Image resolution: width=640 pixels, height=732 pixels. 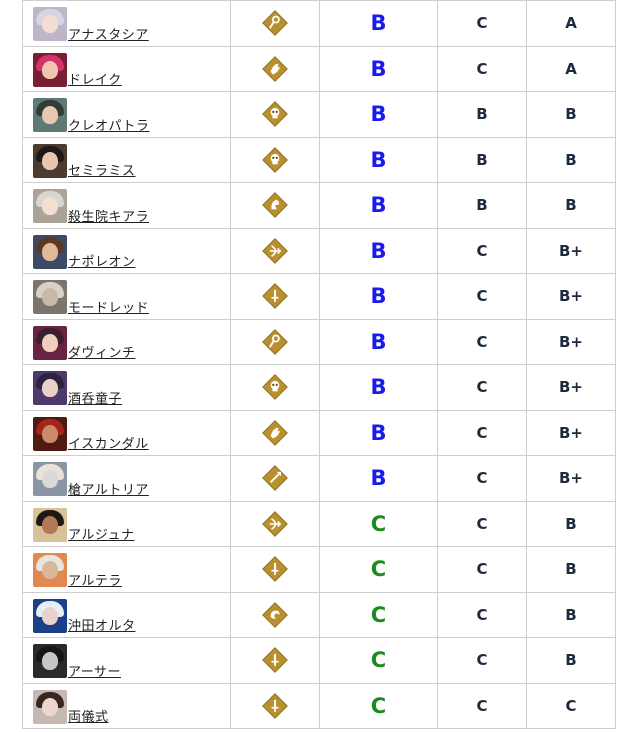 I want to click on portrait-davinci, so click(x=50, y=342).